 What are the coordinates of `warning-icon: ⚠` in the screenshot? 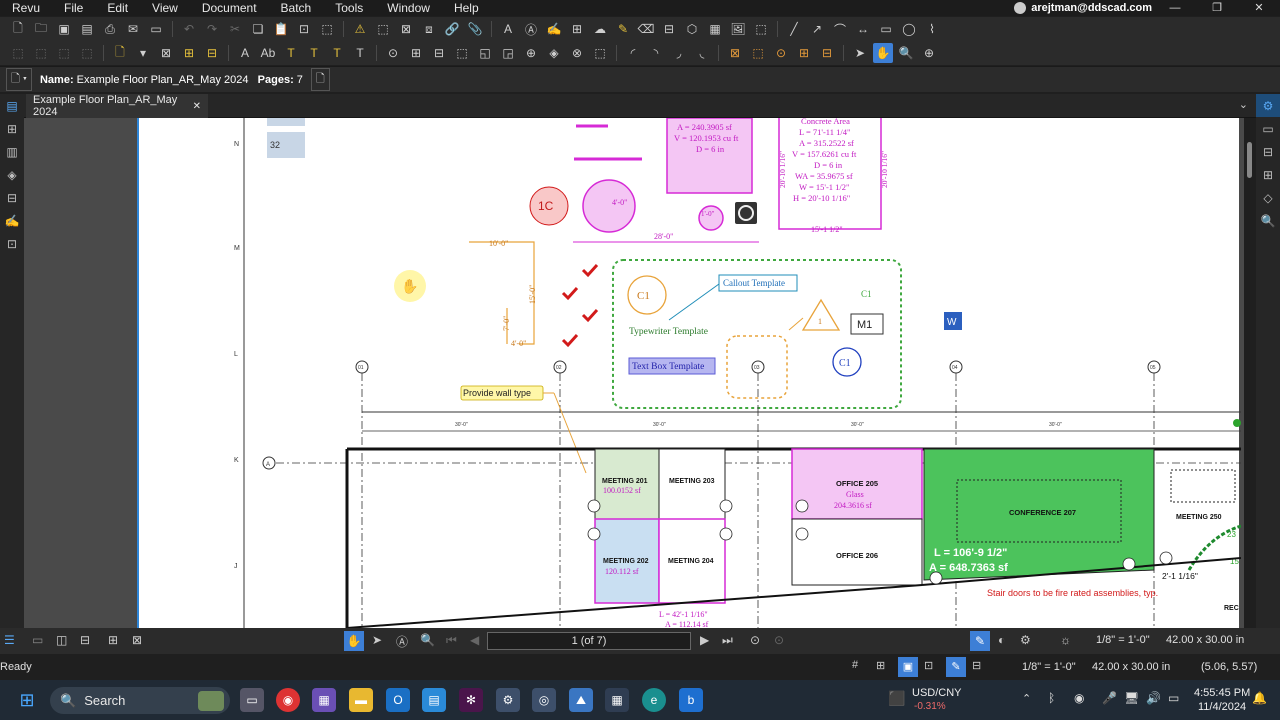 It's located at (360, 29).